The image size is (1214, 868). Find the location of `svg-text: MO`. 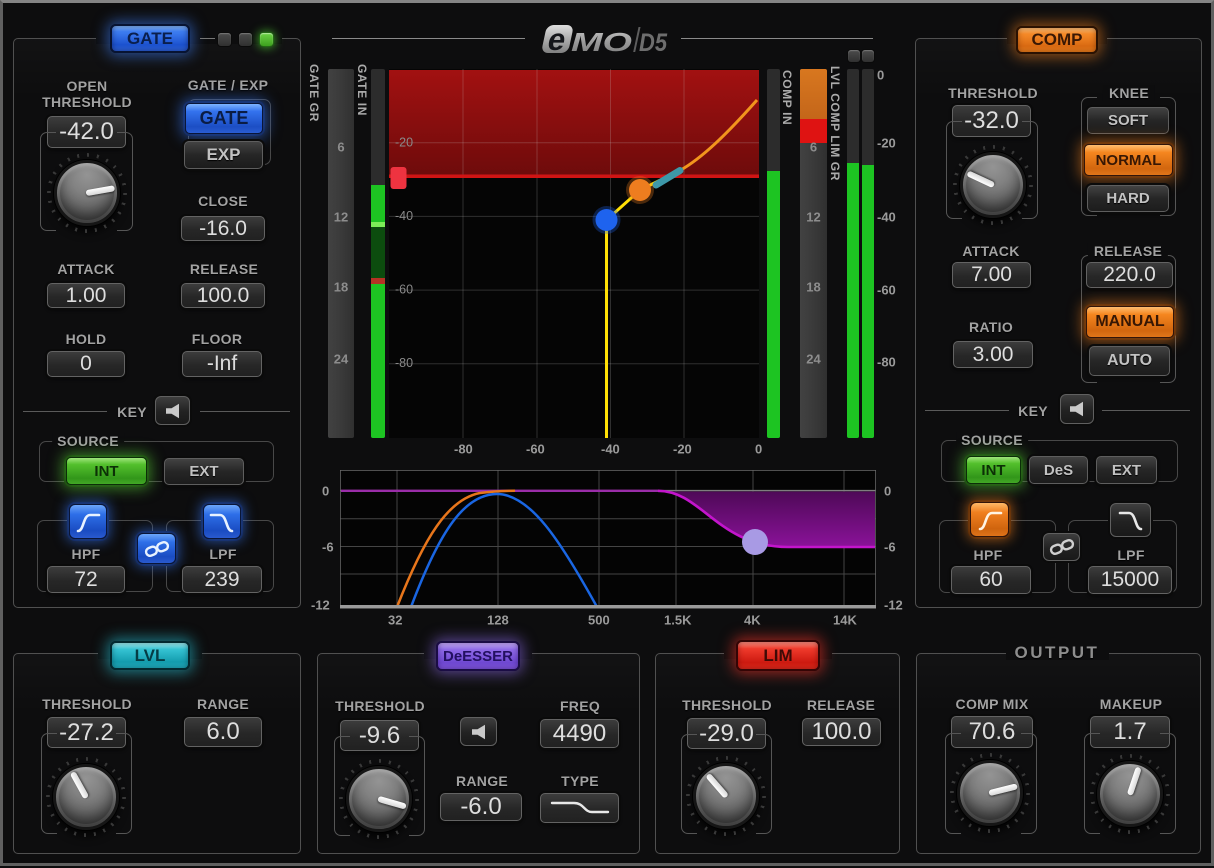

svg-text: MO is located at coordinates (601, 42).